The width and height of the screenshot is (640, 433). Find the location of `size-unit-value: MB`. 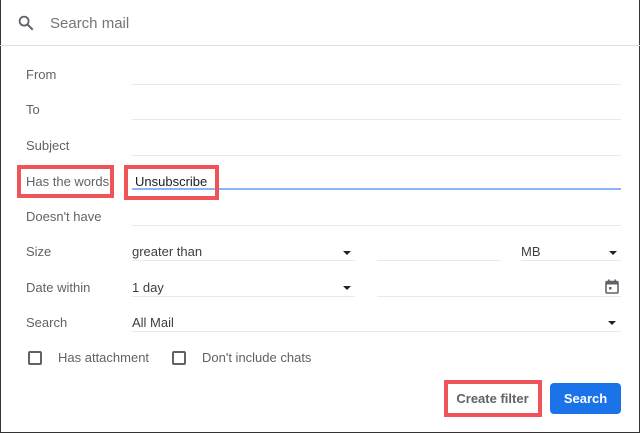

size-unit-value: MB is located at coordinates (531, 251).